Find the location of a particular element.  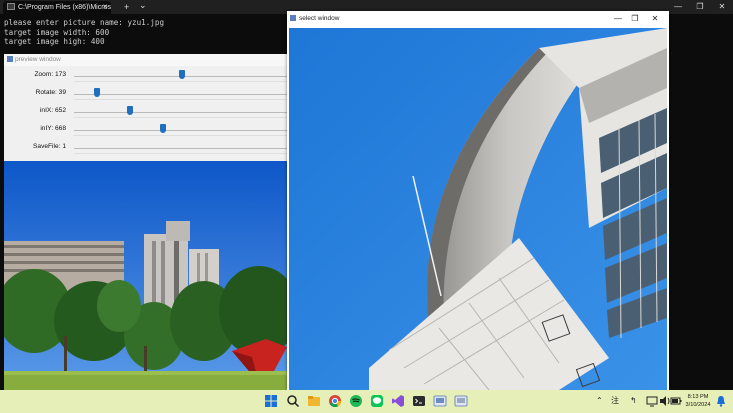

python-window-icon is located at coordinates (440, 401).